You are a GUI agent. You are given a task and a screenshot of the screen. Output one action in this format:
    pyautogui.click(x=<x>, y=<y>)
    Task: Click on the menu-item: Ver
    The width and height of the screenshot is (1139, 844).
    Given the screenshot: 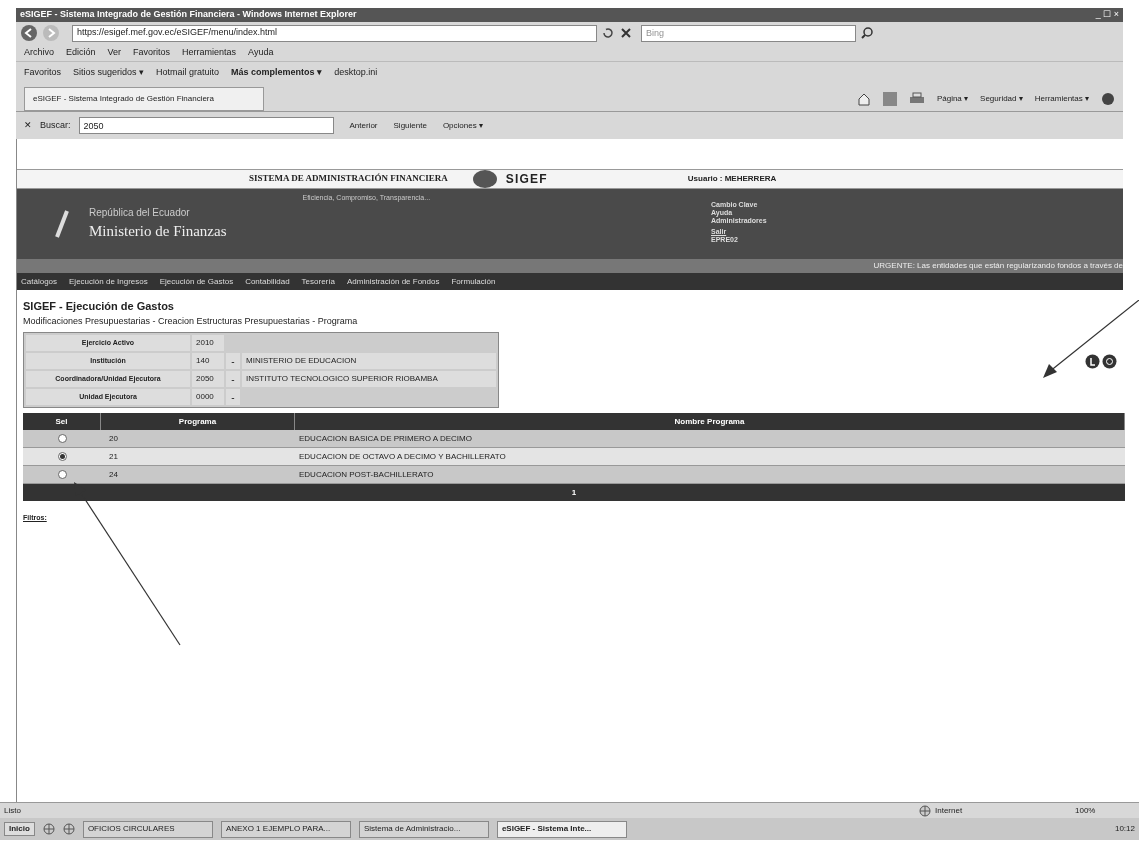 What is the action you would take?
    pyautogui.click(x=114, y=52)
    